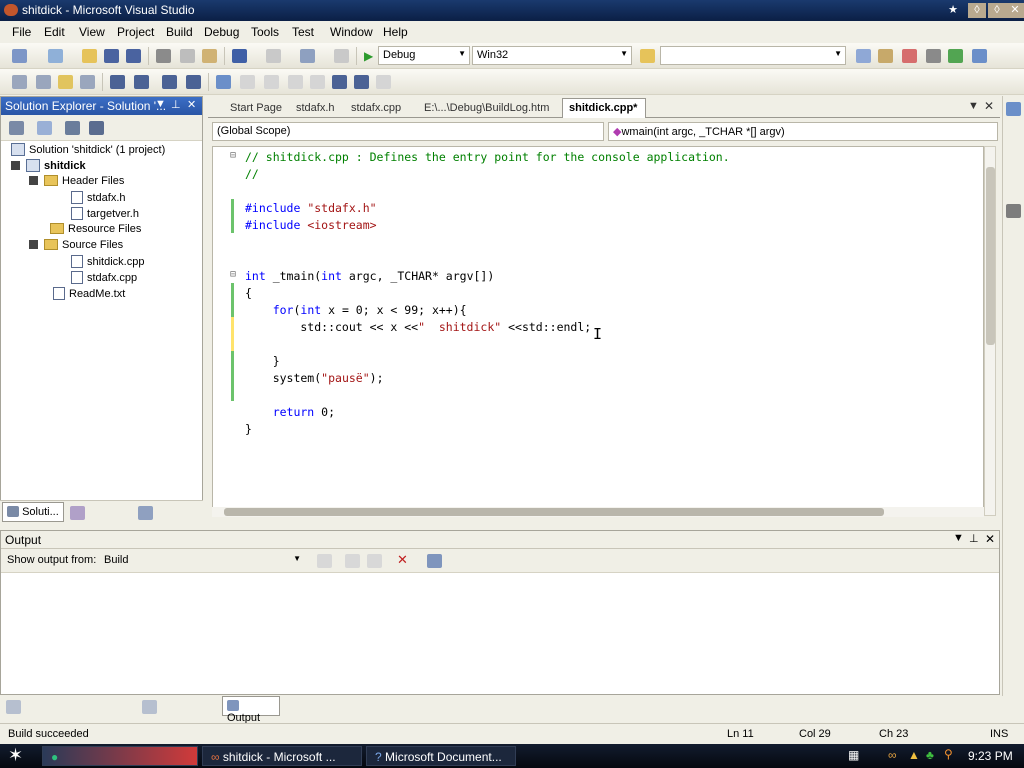  I want to click on shield-icon: ▲, so click(914, 755).